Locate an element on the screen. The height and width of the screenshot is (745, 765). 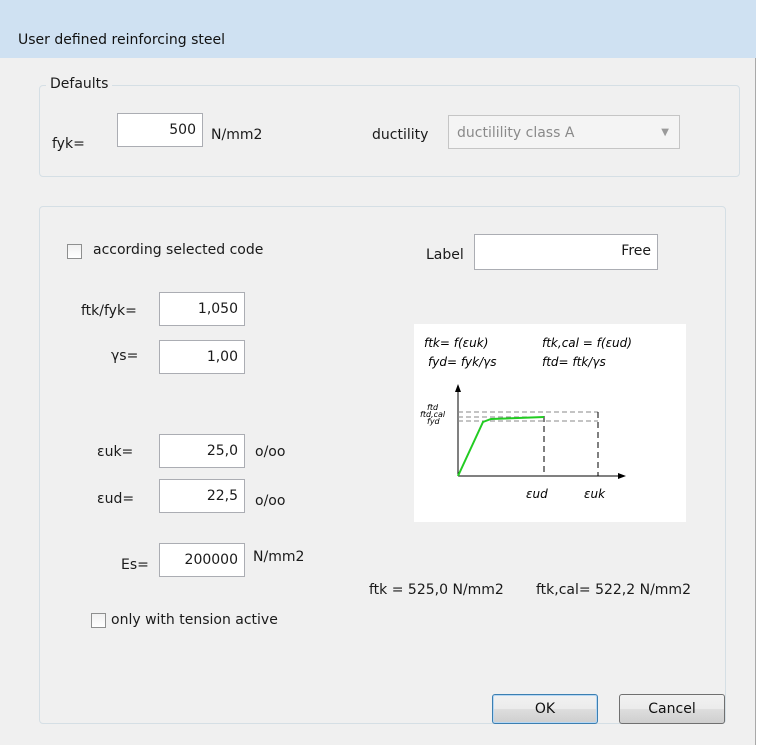
diagram-x-arrow is located at coordinates (622, 476).